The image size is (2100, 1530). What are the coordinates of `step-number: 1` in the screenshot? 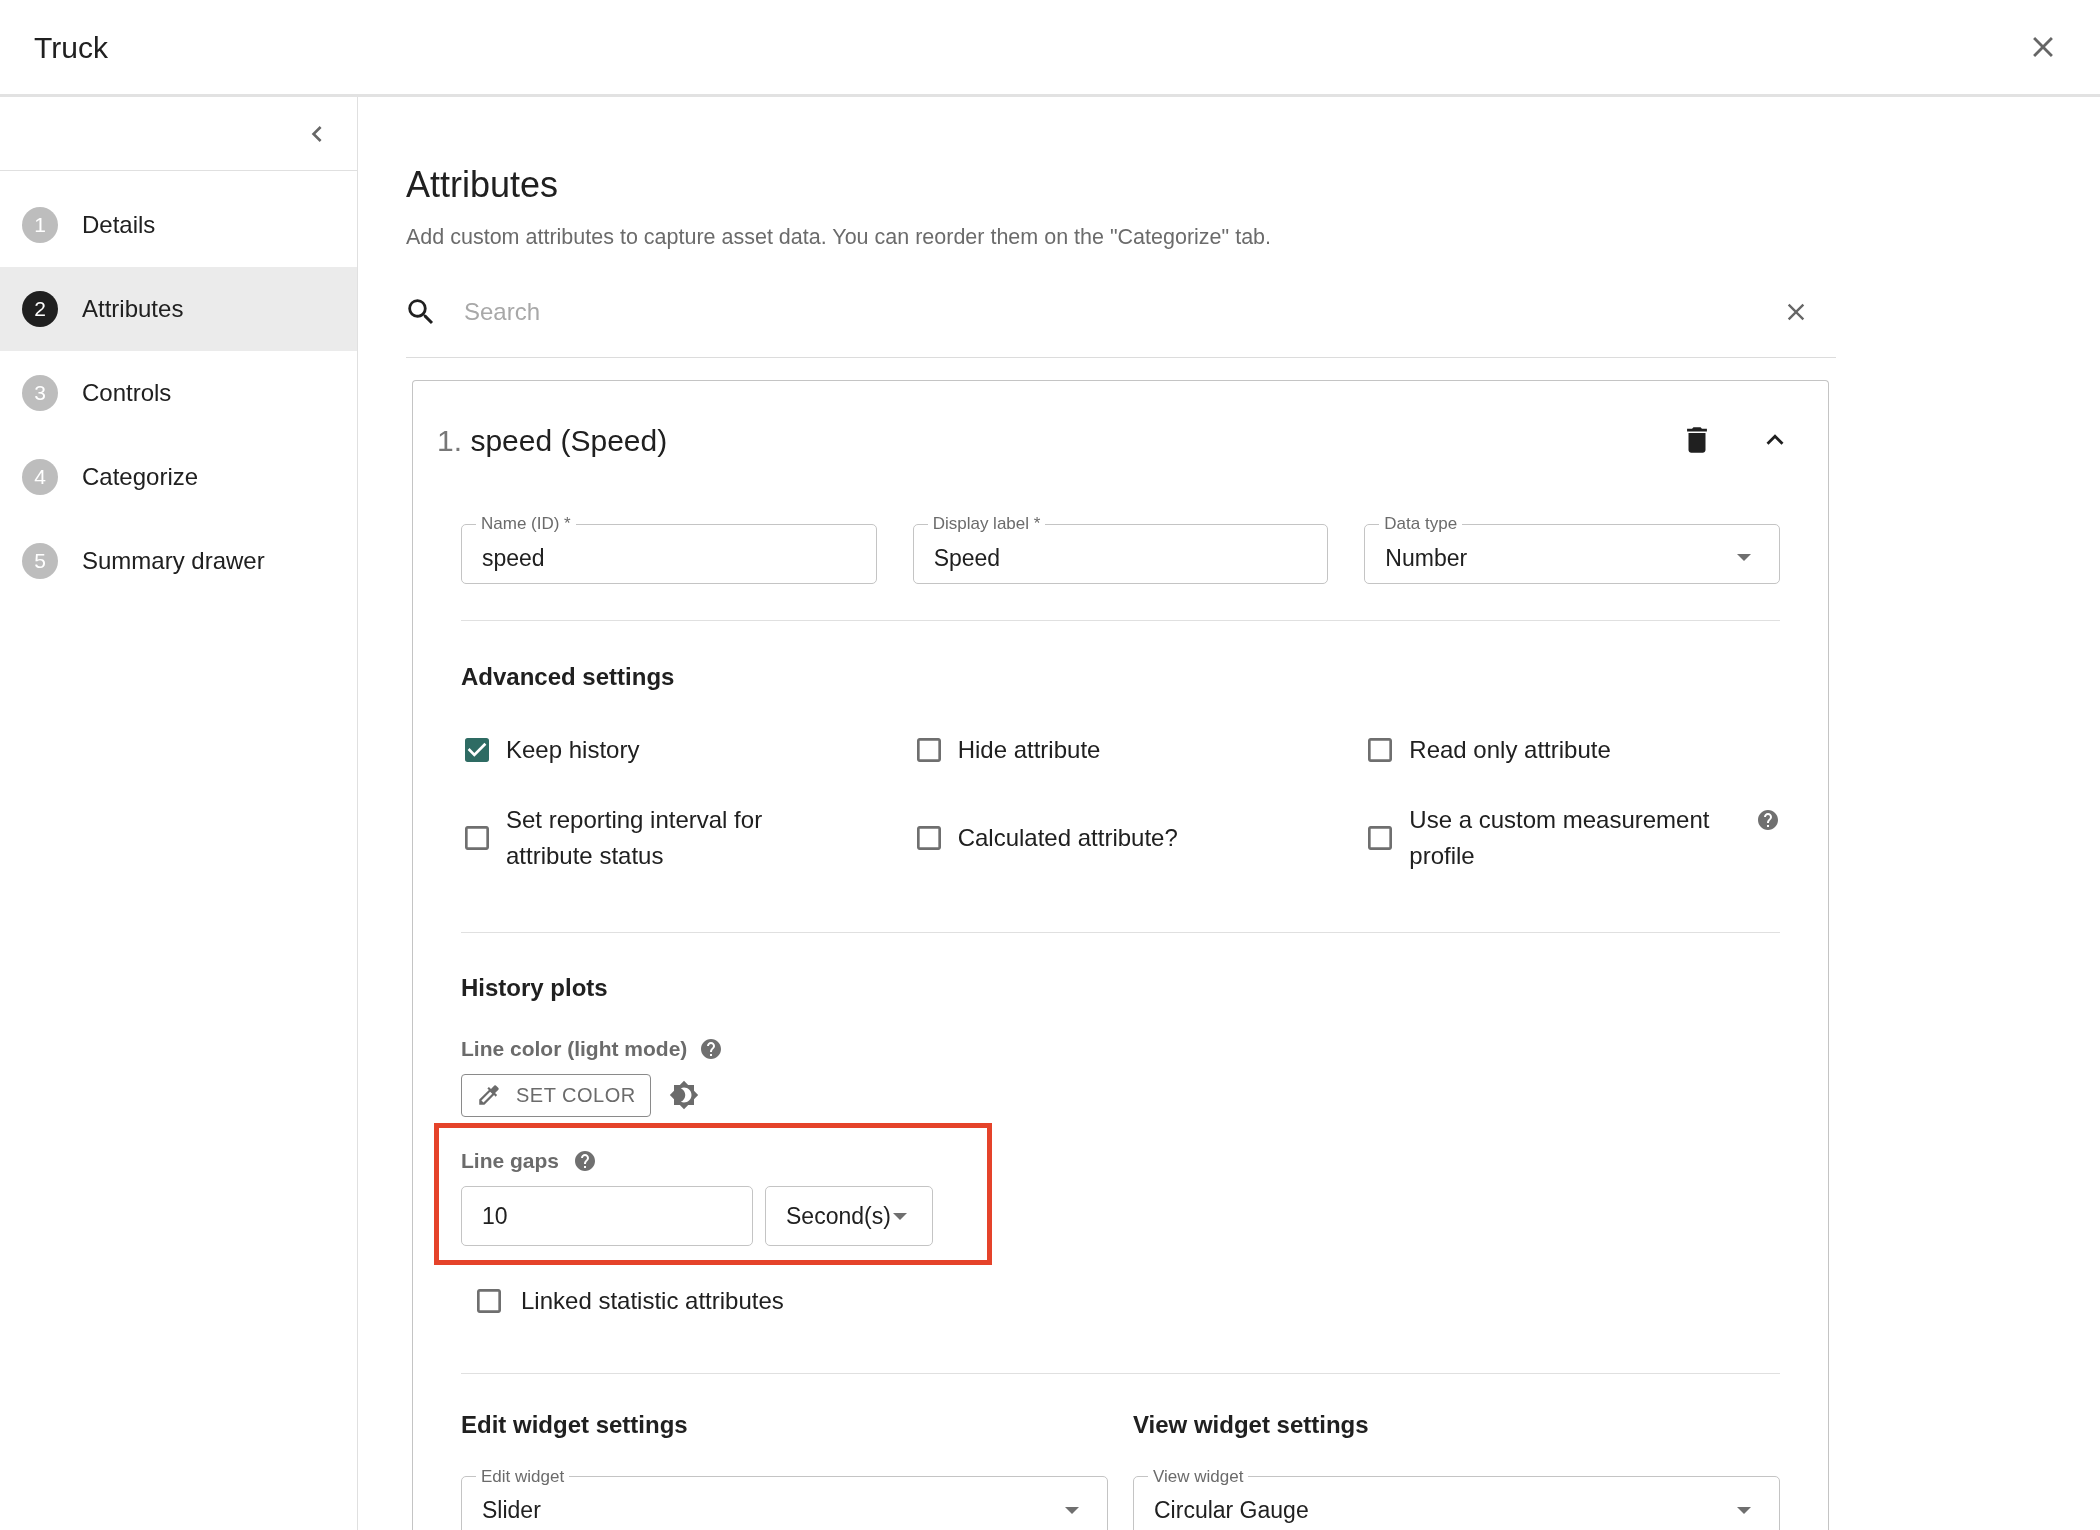 It's located at (40, 225).